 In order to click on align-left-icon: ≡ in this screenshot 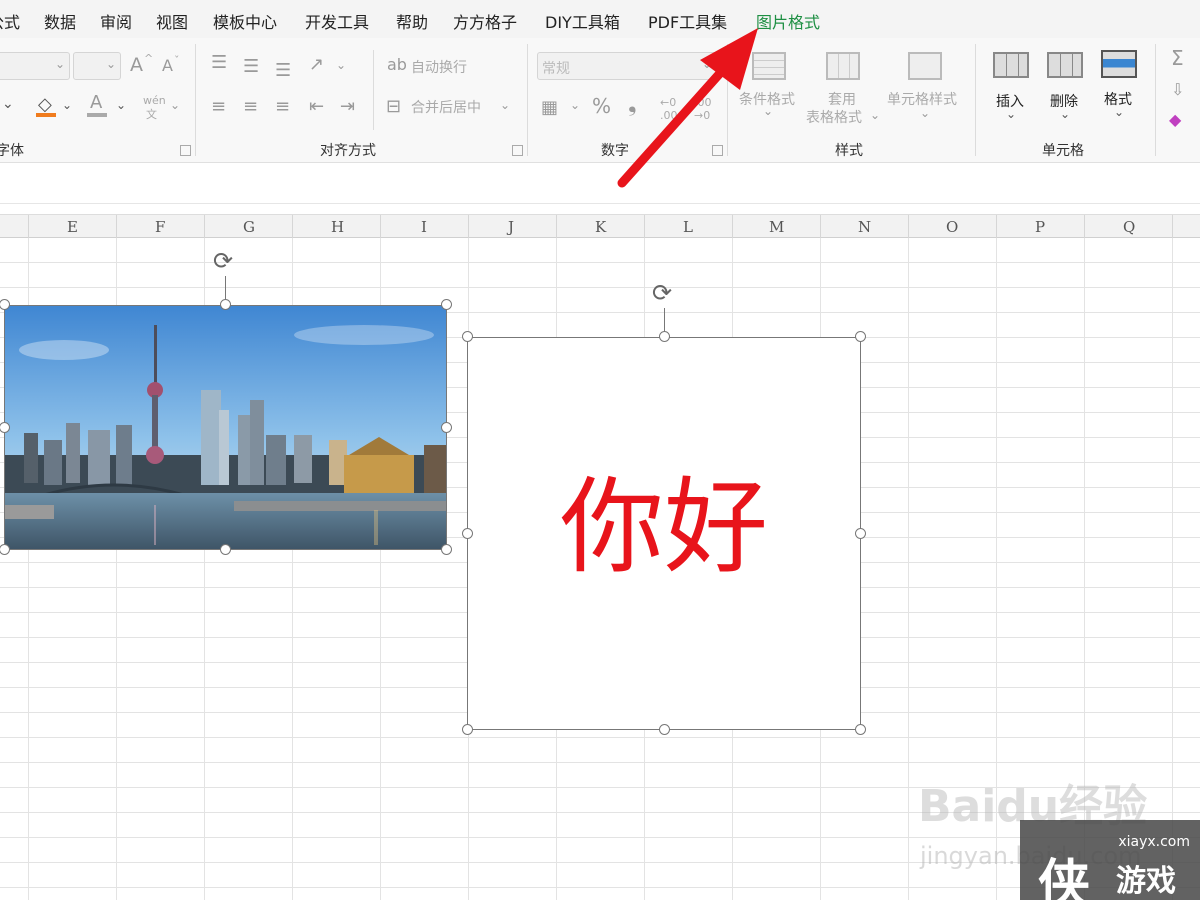, I will do `click(218, 106)`.